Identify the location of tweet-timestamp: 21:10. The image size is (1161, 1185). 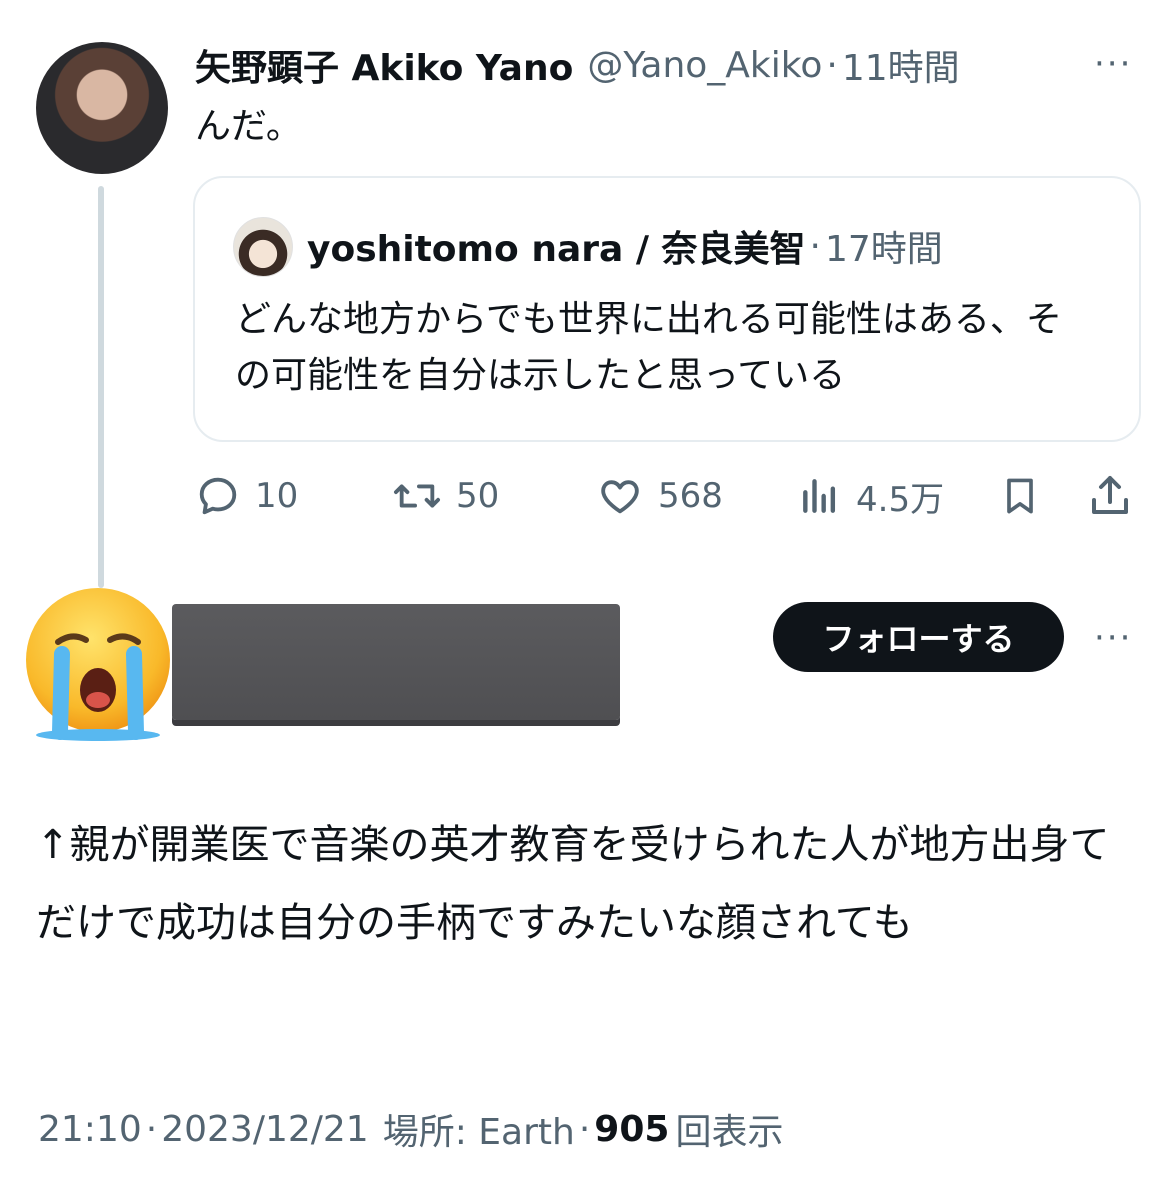
(90, 1129).